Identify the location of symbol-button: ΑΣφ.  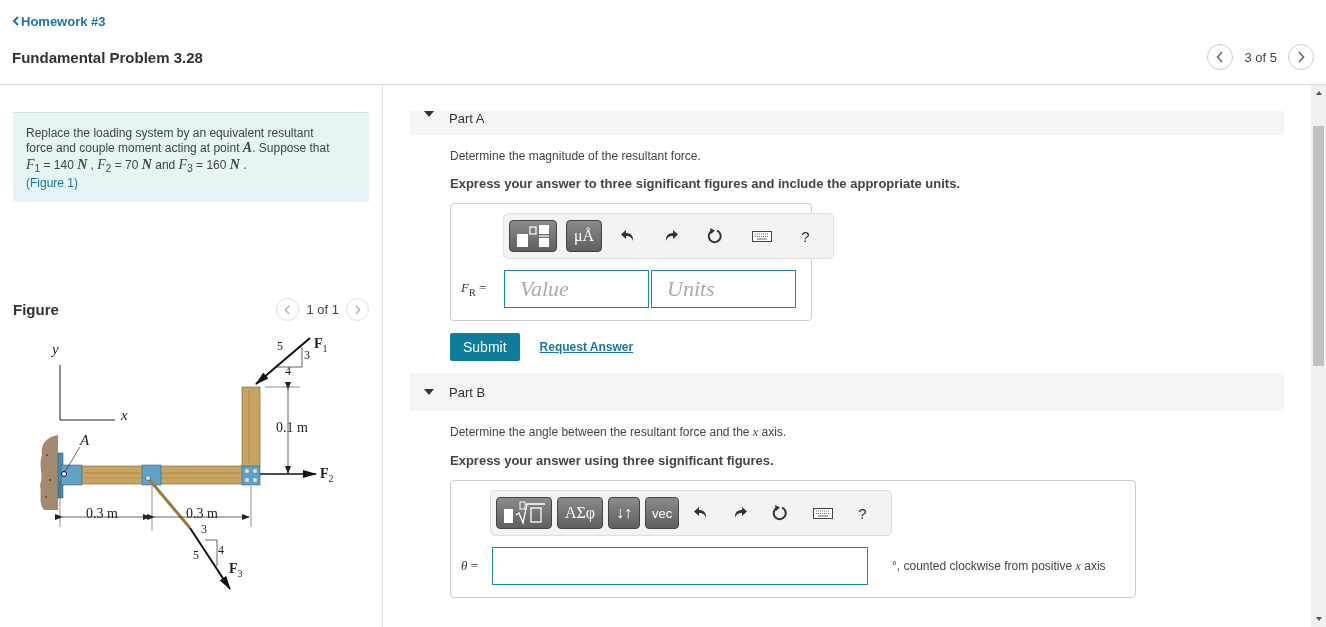
(580, 513).